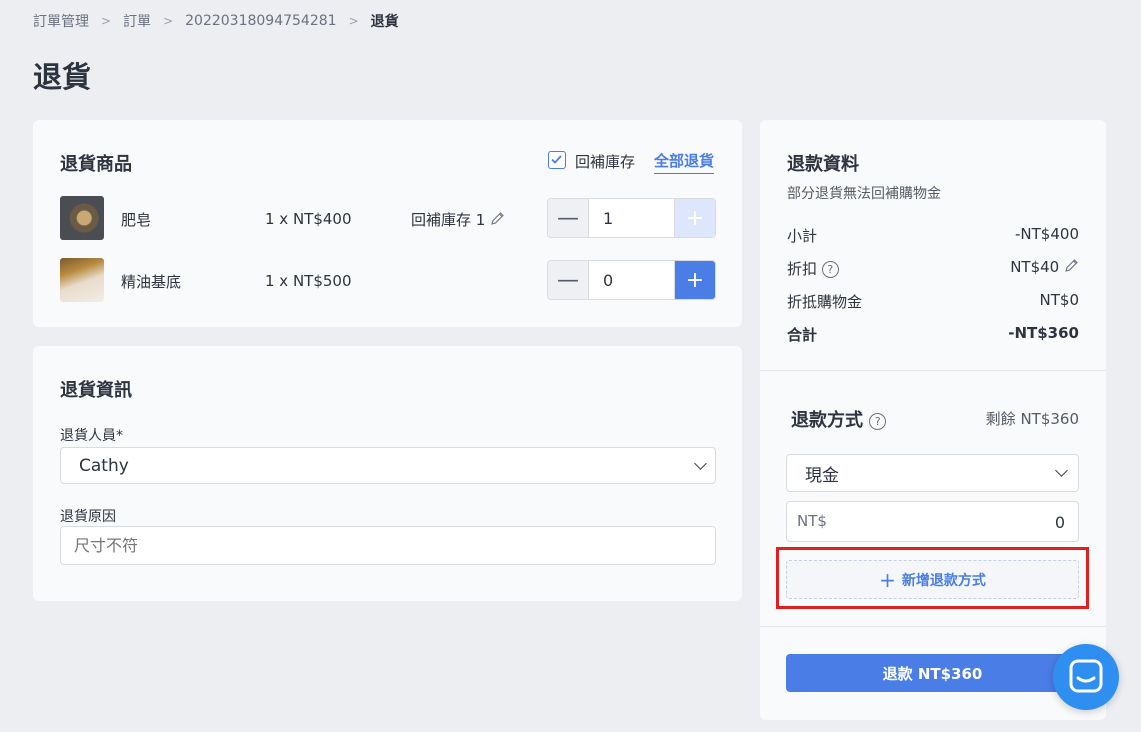 The width and height of the screenshot is (1141, 732). What do you see at coordinates (864, 194) in the screenshot?
I see `refund-note: 部分退貨無法回補購物金` at bounding box center [864, 194].